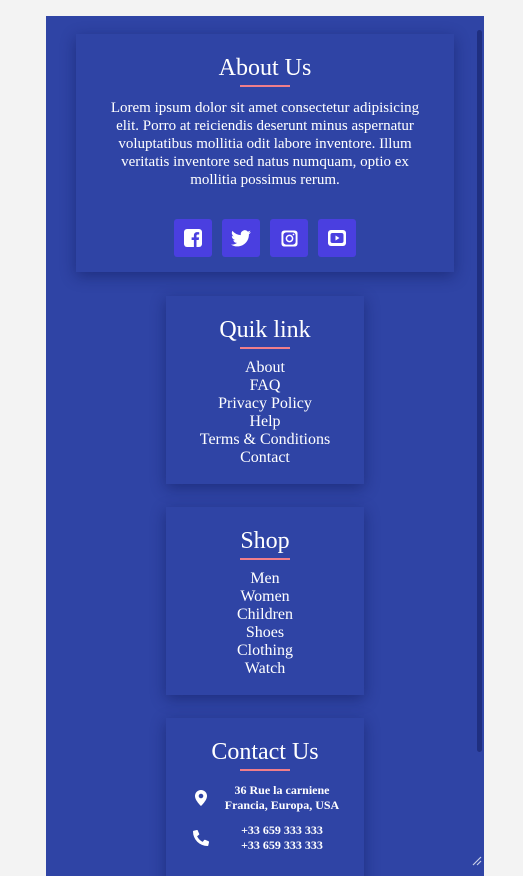 This screenshot has width=523, height=876. What do you see at coordinates (265, 633) in the screenshot?
I see `link-shoes: Shoes` at bounding box center [265, 633].